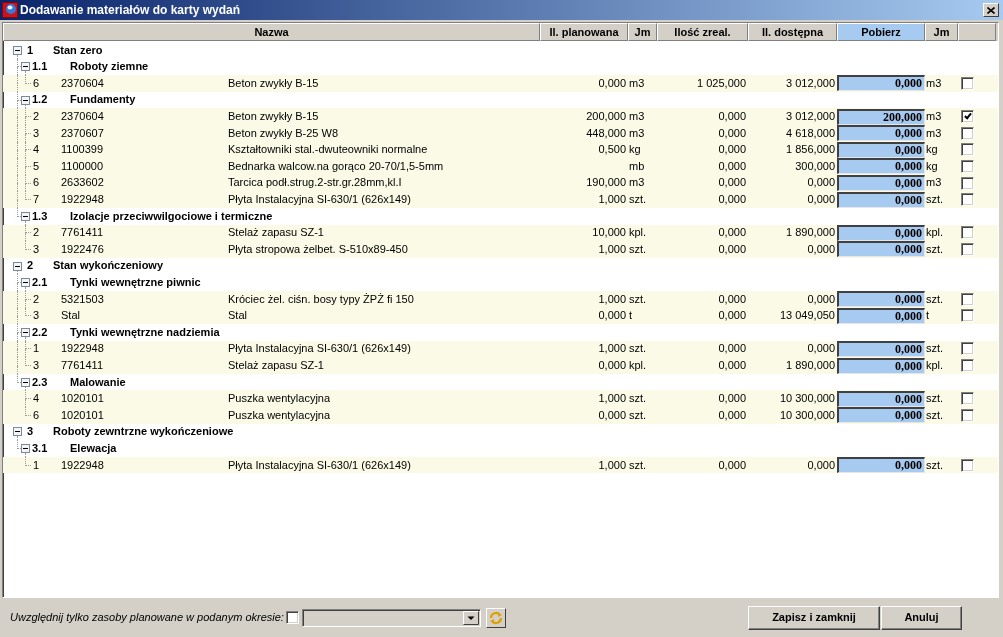 The image size is (1003, 637). Describe the element at coordinates (70, 316) in the screenshot. I see `material-code: Stal` at that location.